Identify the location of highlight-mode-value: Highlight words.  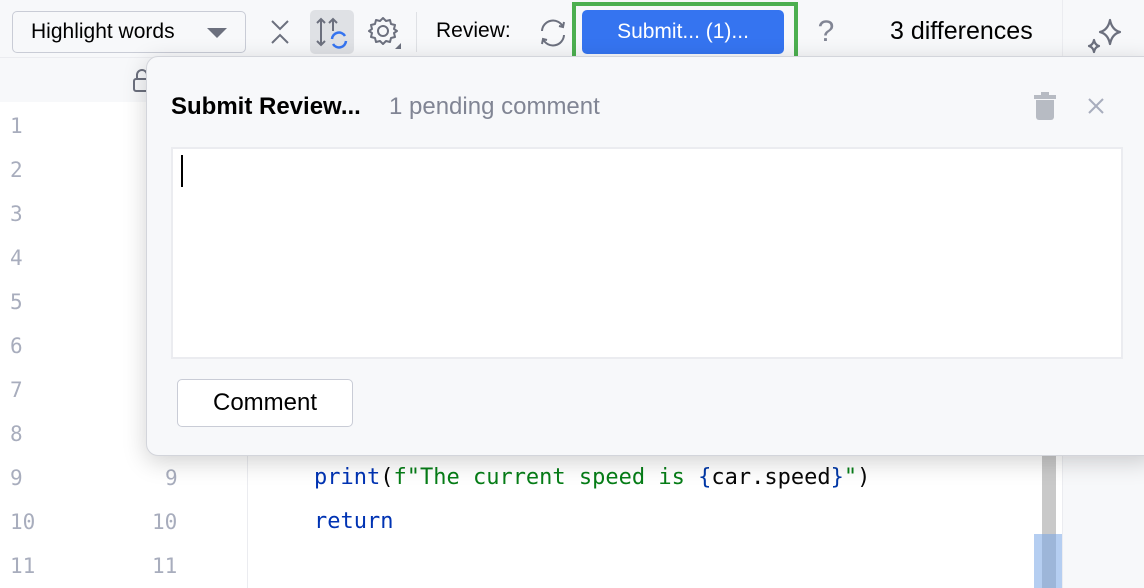
(103, 31).